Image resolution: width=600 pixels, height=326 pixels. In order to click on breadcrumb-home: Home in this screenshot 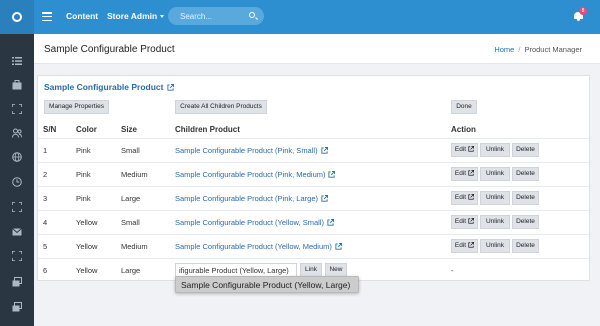, I will do `click(504, 49)`.